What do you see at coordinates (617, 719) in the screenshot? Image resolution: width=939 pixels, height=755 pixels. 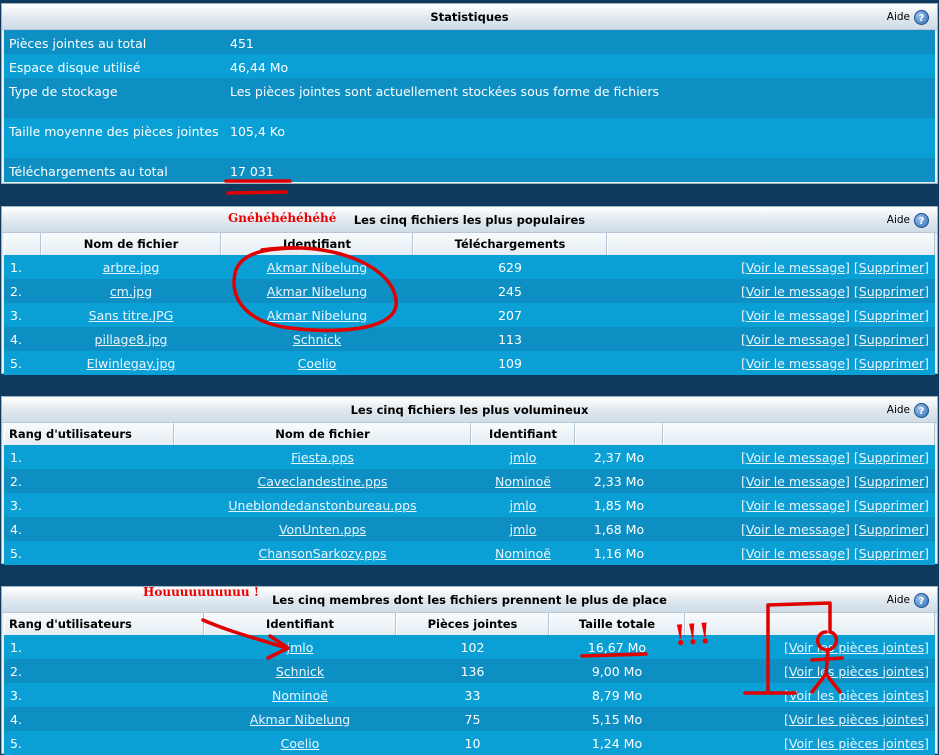 I see `total-size: 5,15 Mo` at bounding box center [617, 719].